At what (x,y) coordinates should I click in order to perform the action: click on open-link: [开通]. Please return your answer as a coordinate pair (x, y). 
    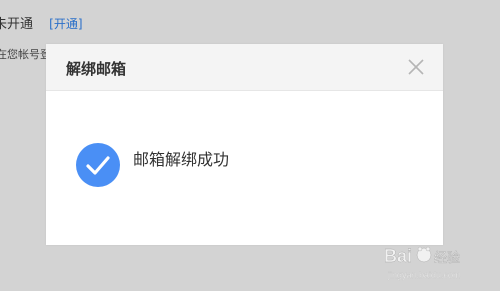
    Looking at the image, I should click on (65, 24).